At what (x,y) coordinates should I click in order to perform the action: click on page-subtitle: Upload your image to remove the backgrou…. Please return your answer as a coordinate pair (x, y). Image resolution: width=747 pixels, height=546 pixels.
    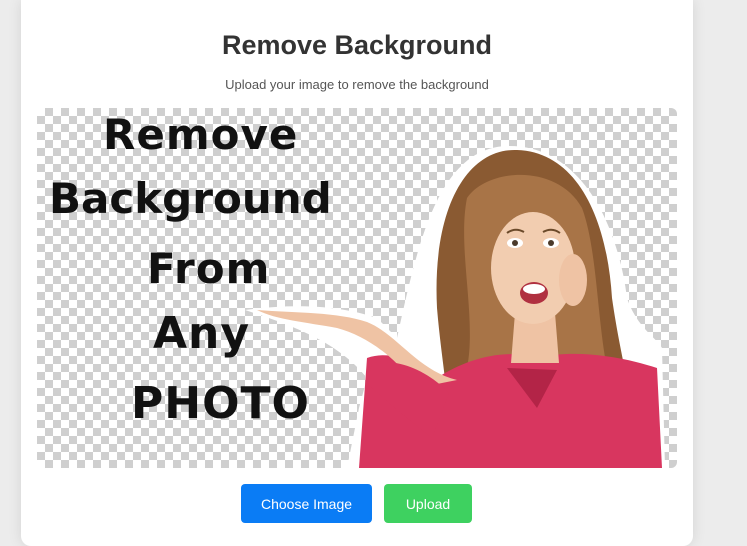
    Looking at the image, I should click on (357, 84).